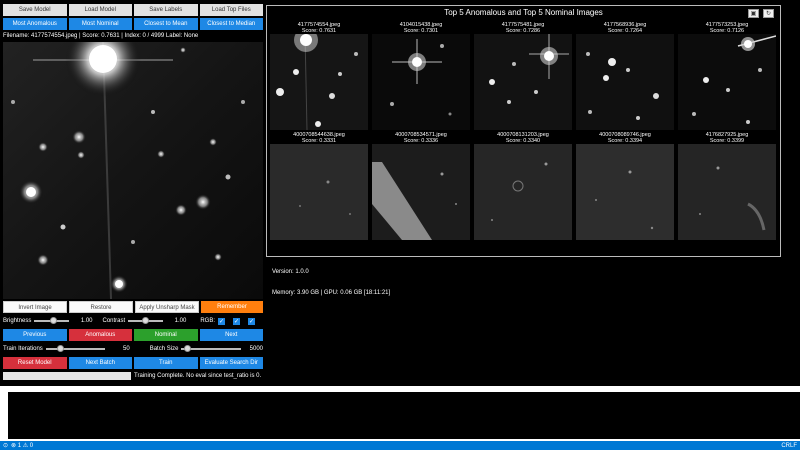 Image resolution: width=800 pixels, height=450 pixels. What do you see at coordinates (231, 24) in the screenshot?
I see `closest-to-median-button: Closest to Median` at bounding box center [231, 24].